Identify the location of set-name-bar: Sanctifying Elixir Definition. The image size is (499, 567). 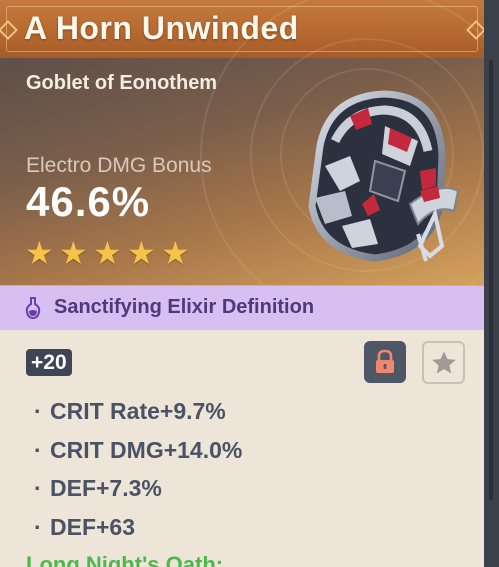
(242, 307).